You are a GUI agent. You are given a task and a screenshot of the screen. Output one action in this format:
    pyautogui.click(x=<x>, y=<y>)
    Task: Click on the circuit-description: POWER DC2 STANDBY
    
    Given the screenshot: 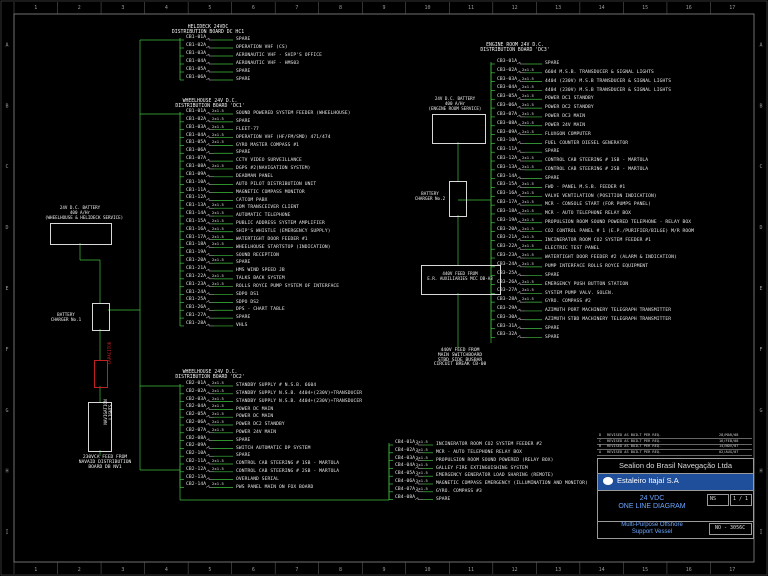 What is the action you would take?
    pyautogui.click(x=260, y=425)
    